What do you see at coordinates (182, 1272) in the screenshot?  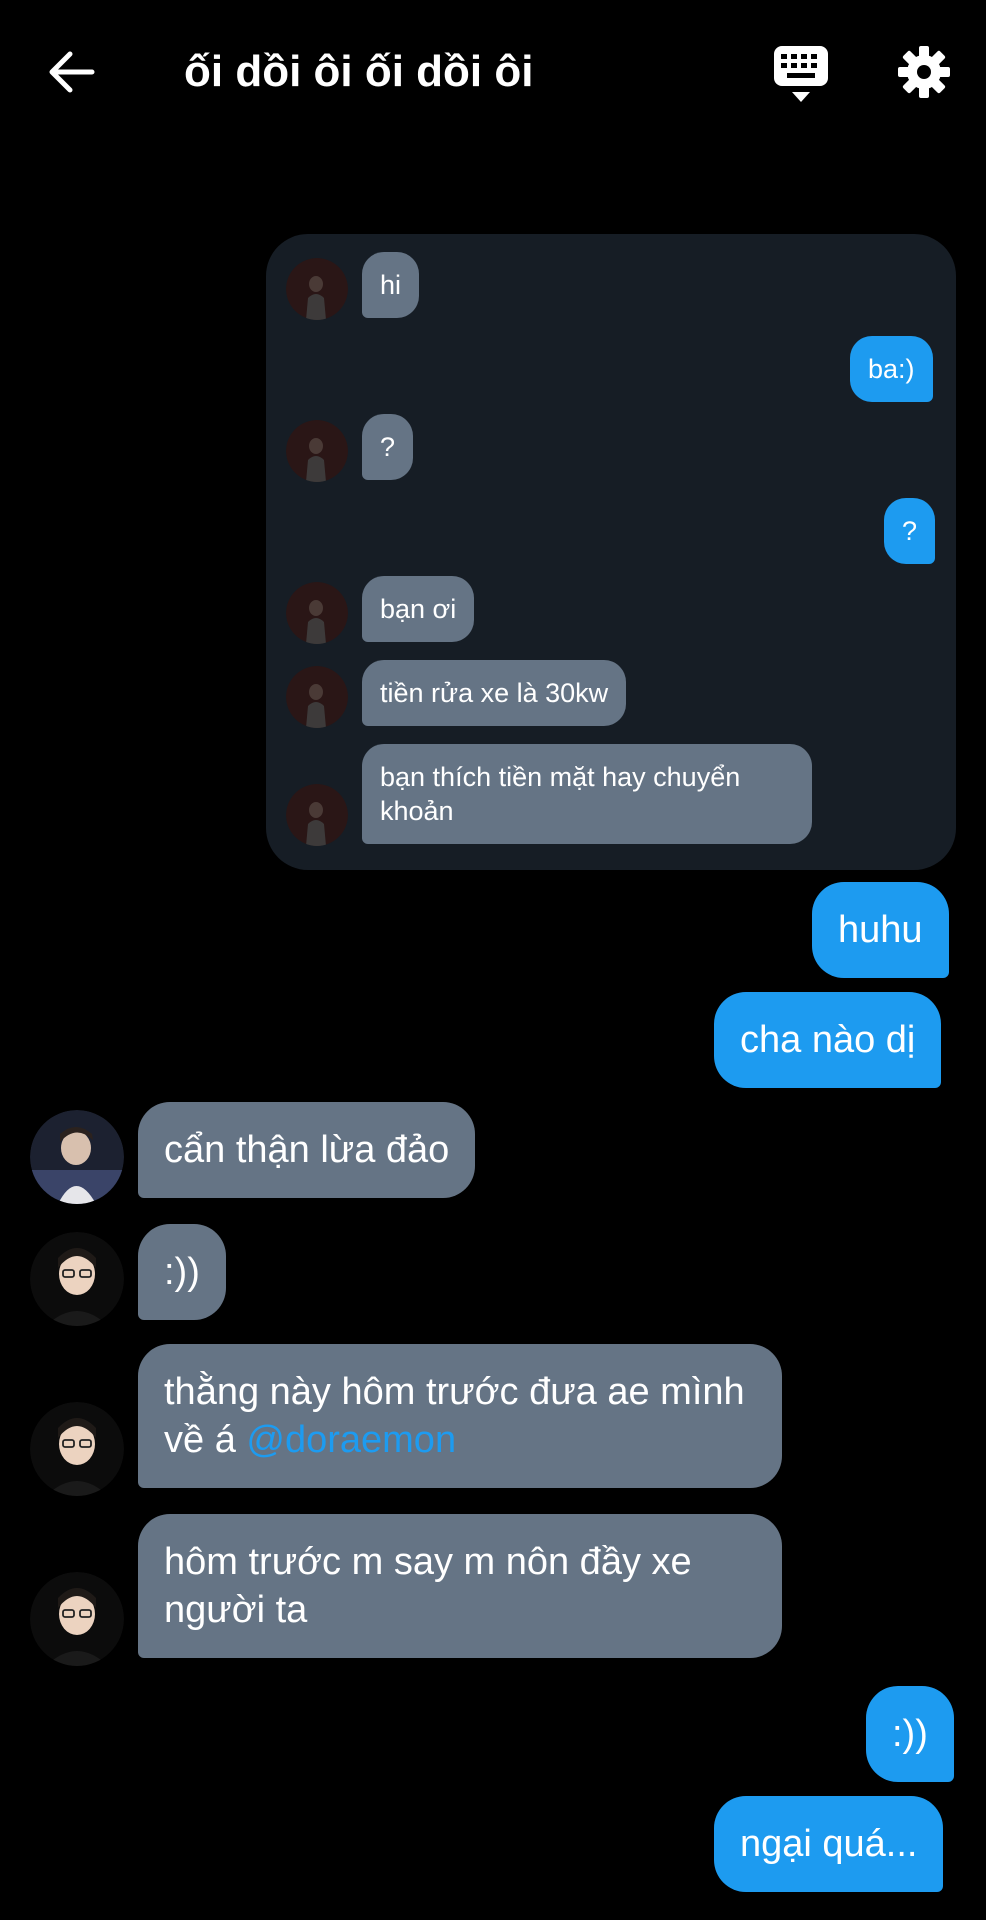 I see `incoming-message: :))` at bounding box center [182, 1272].